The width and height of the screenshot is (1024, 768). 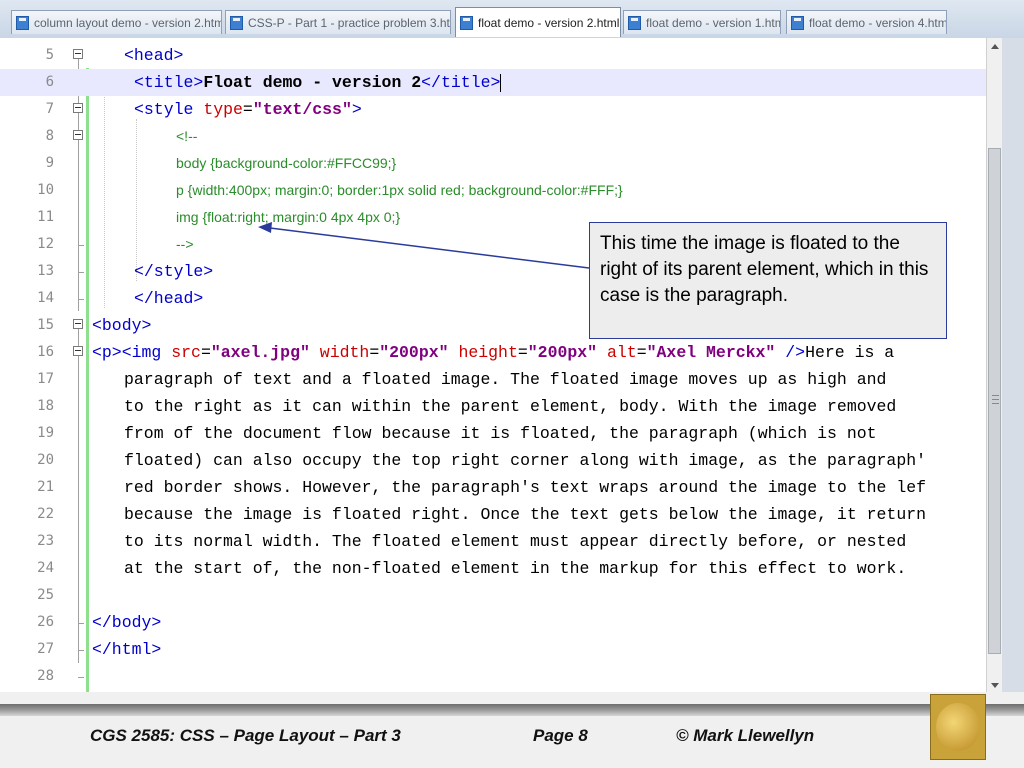 I want to click on line-number: 21, so click(x=45, y=487).